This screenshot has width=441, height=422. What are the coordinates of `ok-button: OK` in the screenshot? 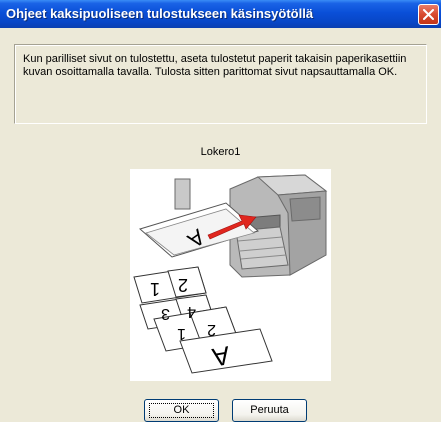 It's located at (181, 410).